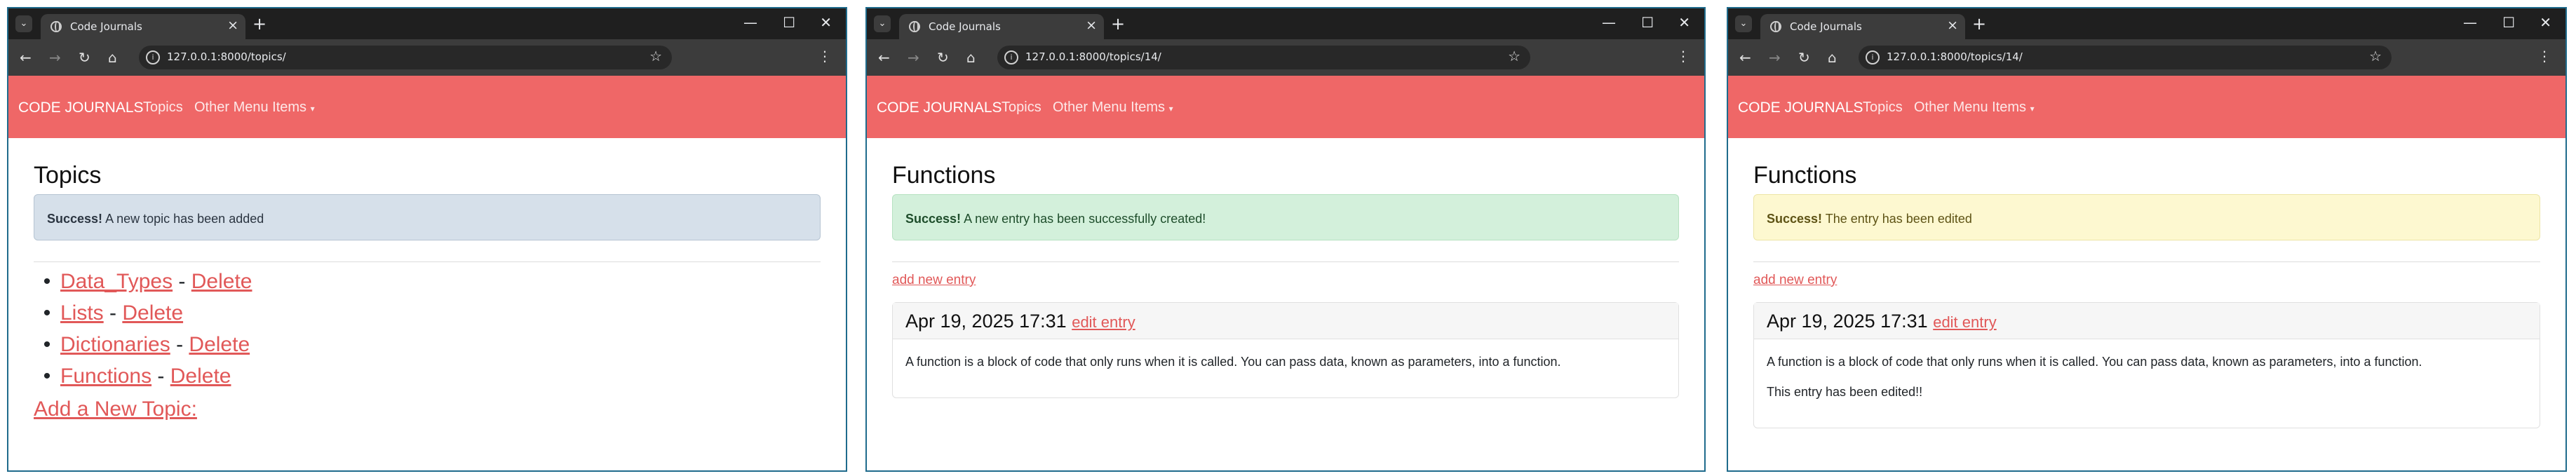 The height and width of the screenshot is (476, 2576). I want to click on page-title: Functions, so click(1805, 175).